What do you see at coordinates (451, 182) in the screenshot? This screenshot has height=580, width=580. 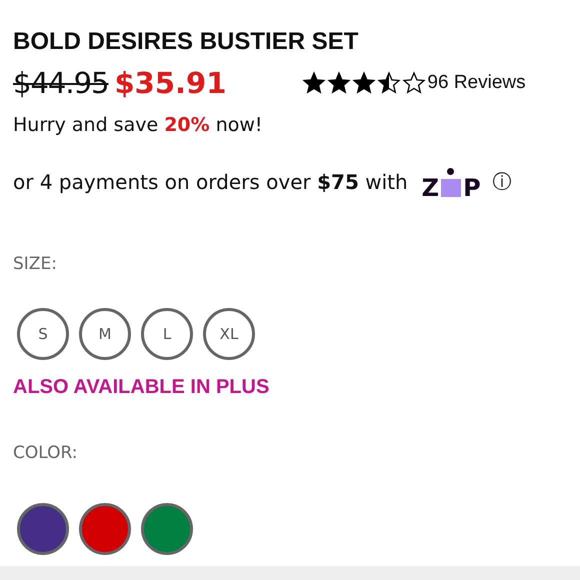 I see `zip-logo: Z P` at bounding box center [451, 182].